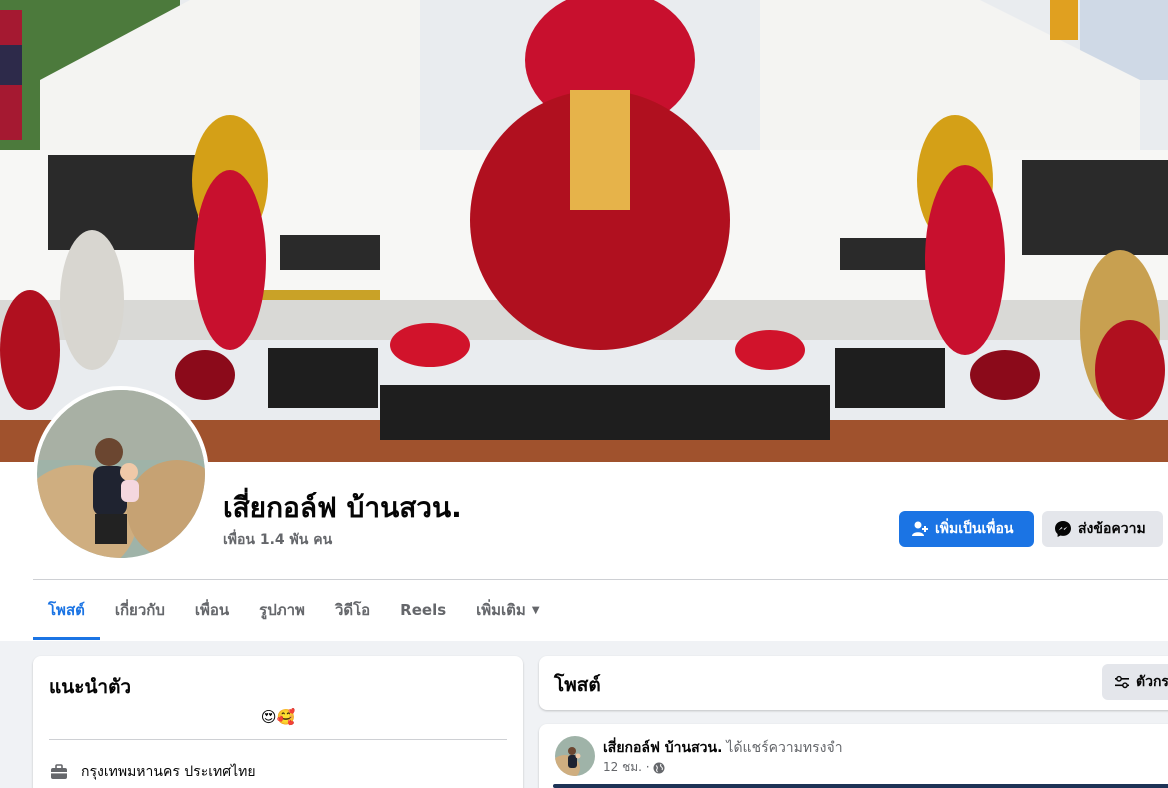  I want to click on avatar-image, so click(121, 474).